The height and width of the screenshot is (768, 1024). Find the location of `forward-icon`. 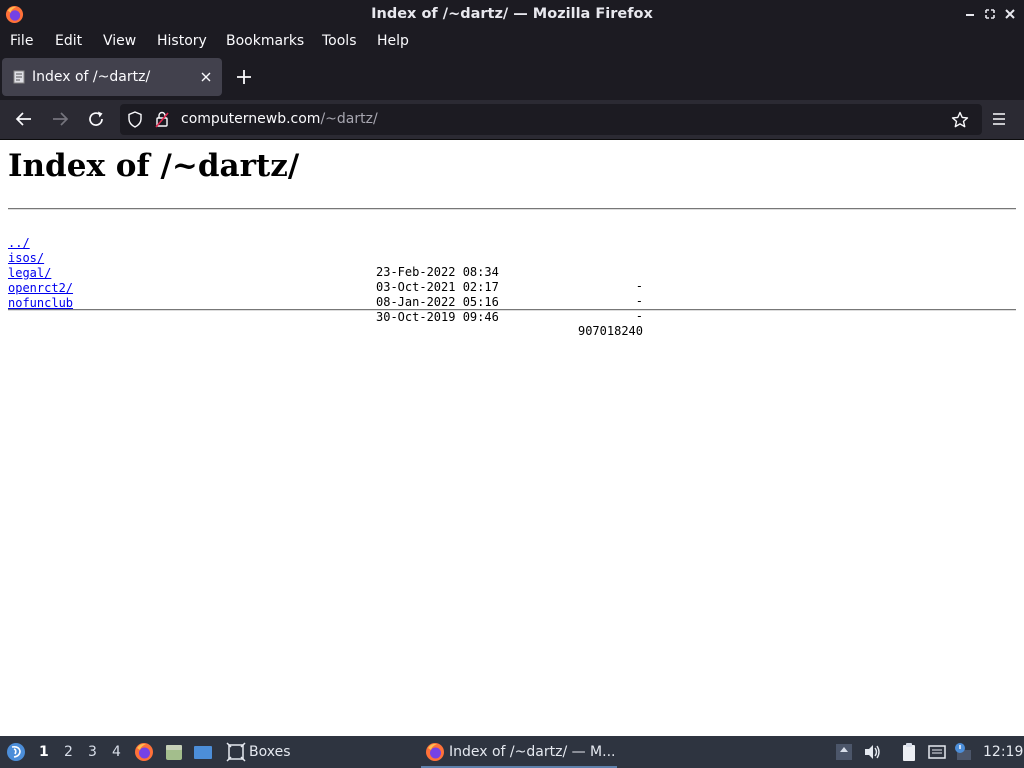

forward-icon is located at coordinates (60, 119).